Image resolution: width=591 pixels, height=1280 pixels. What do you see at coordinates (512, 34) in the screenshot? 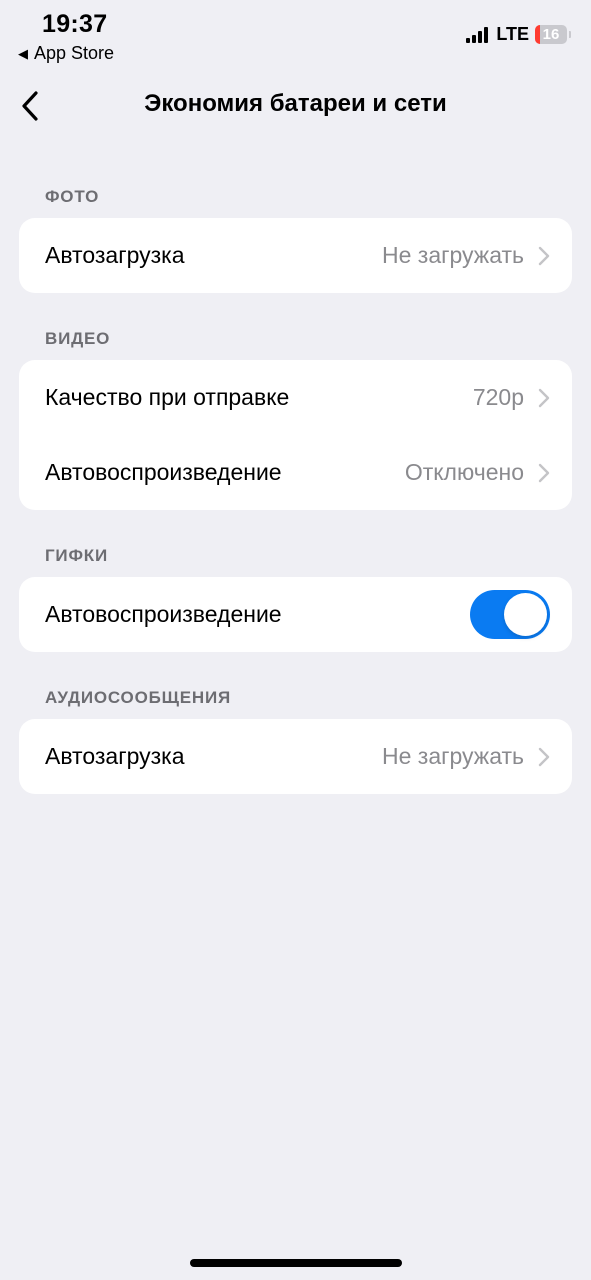
I see `network-type: LTE` at bounding box center [512, 34].